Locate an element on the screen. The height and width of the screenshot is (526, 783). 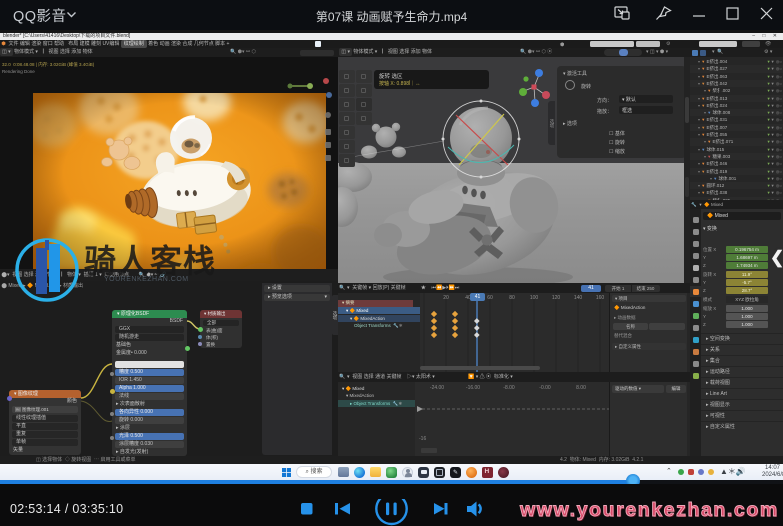
svg-text: 160 is located at coordinates (600, 298).